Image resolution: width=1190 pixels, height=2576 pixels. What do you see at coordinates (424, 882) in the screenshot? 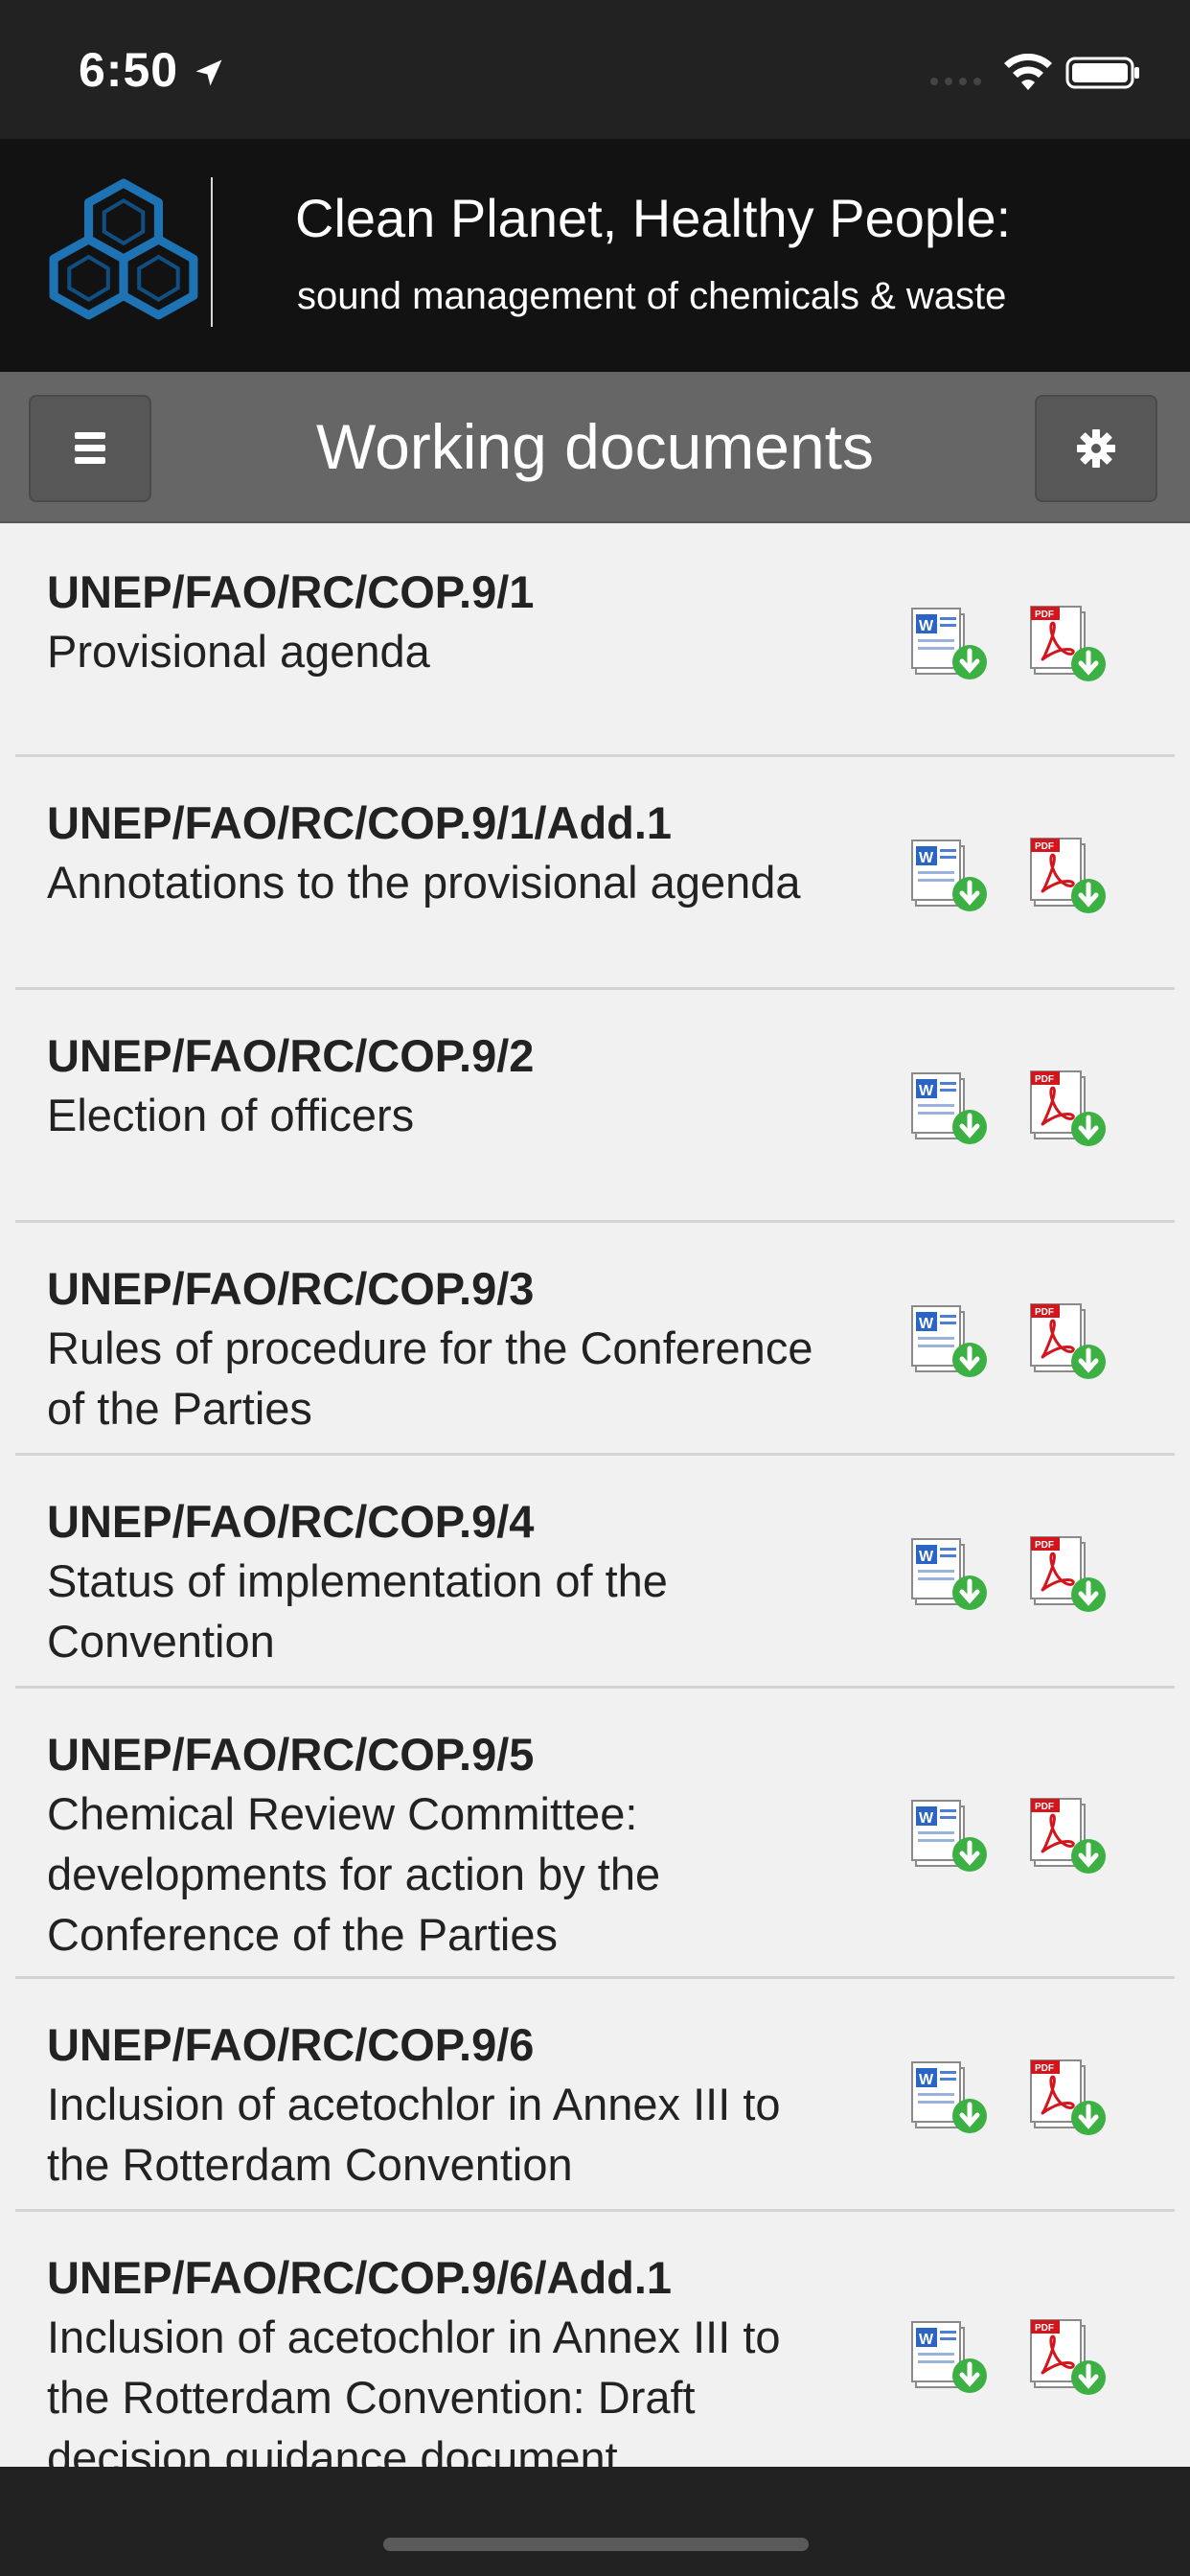
I see `document-title-line: Annotations to the provisional agenda` at bounding box center [424, 882].